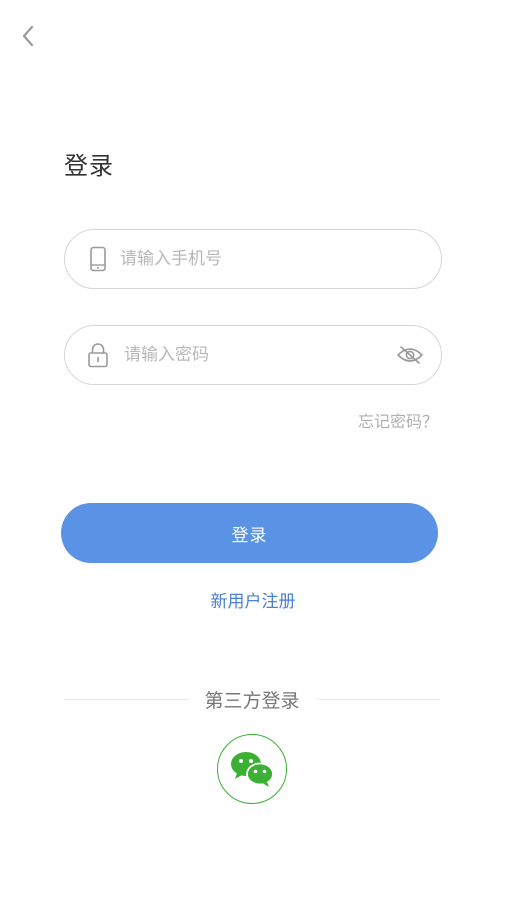 The height and width of the screenshot is (900, 506). I want to click on page-title: 登录, so click(89, 166).